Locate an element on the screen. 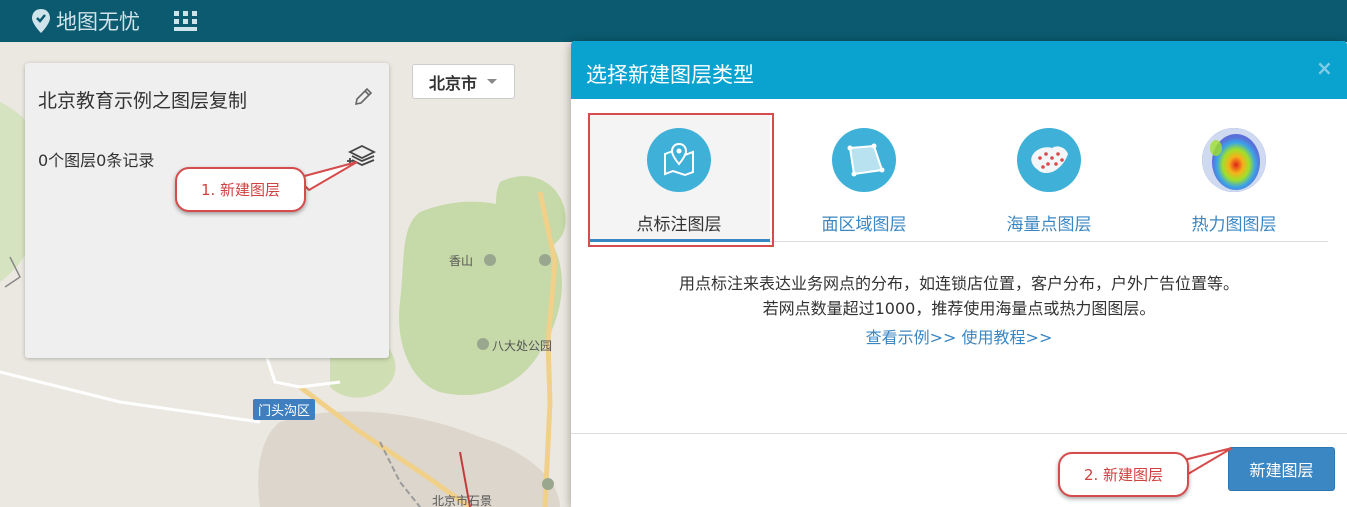  apps-grid-icon is located at coordinates (186, 21).